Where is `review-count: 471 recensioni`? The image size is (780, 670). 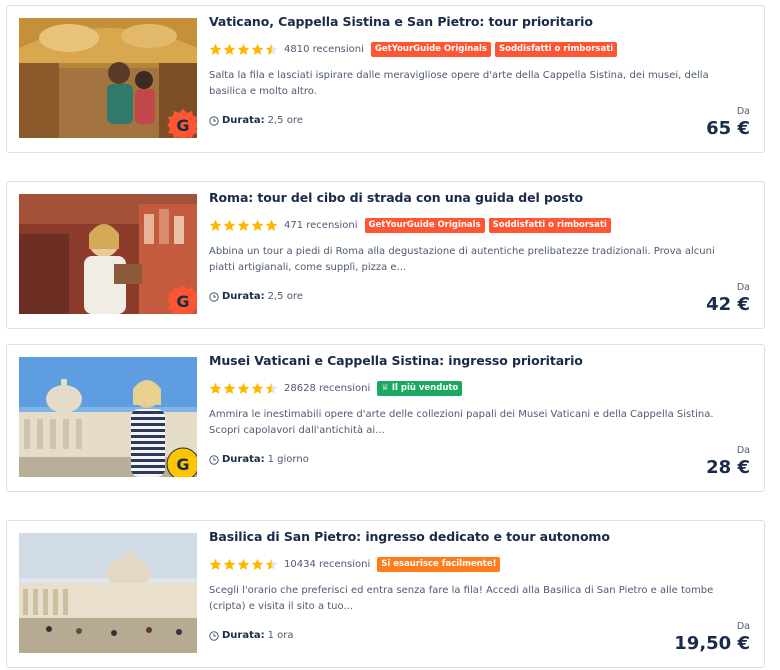 review-count: 471 recensioni is located at coordinates (321, 225).